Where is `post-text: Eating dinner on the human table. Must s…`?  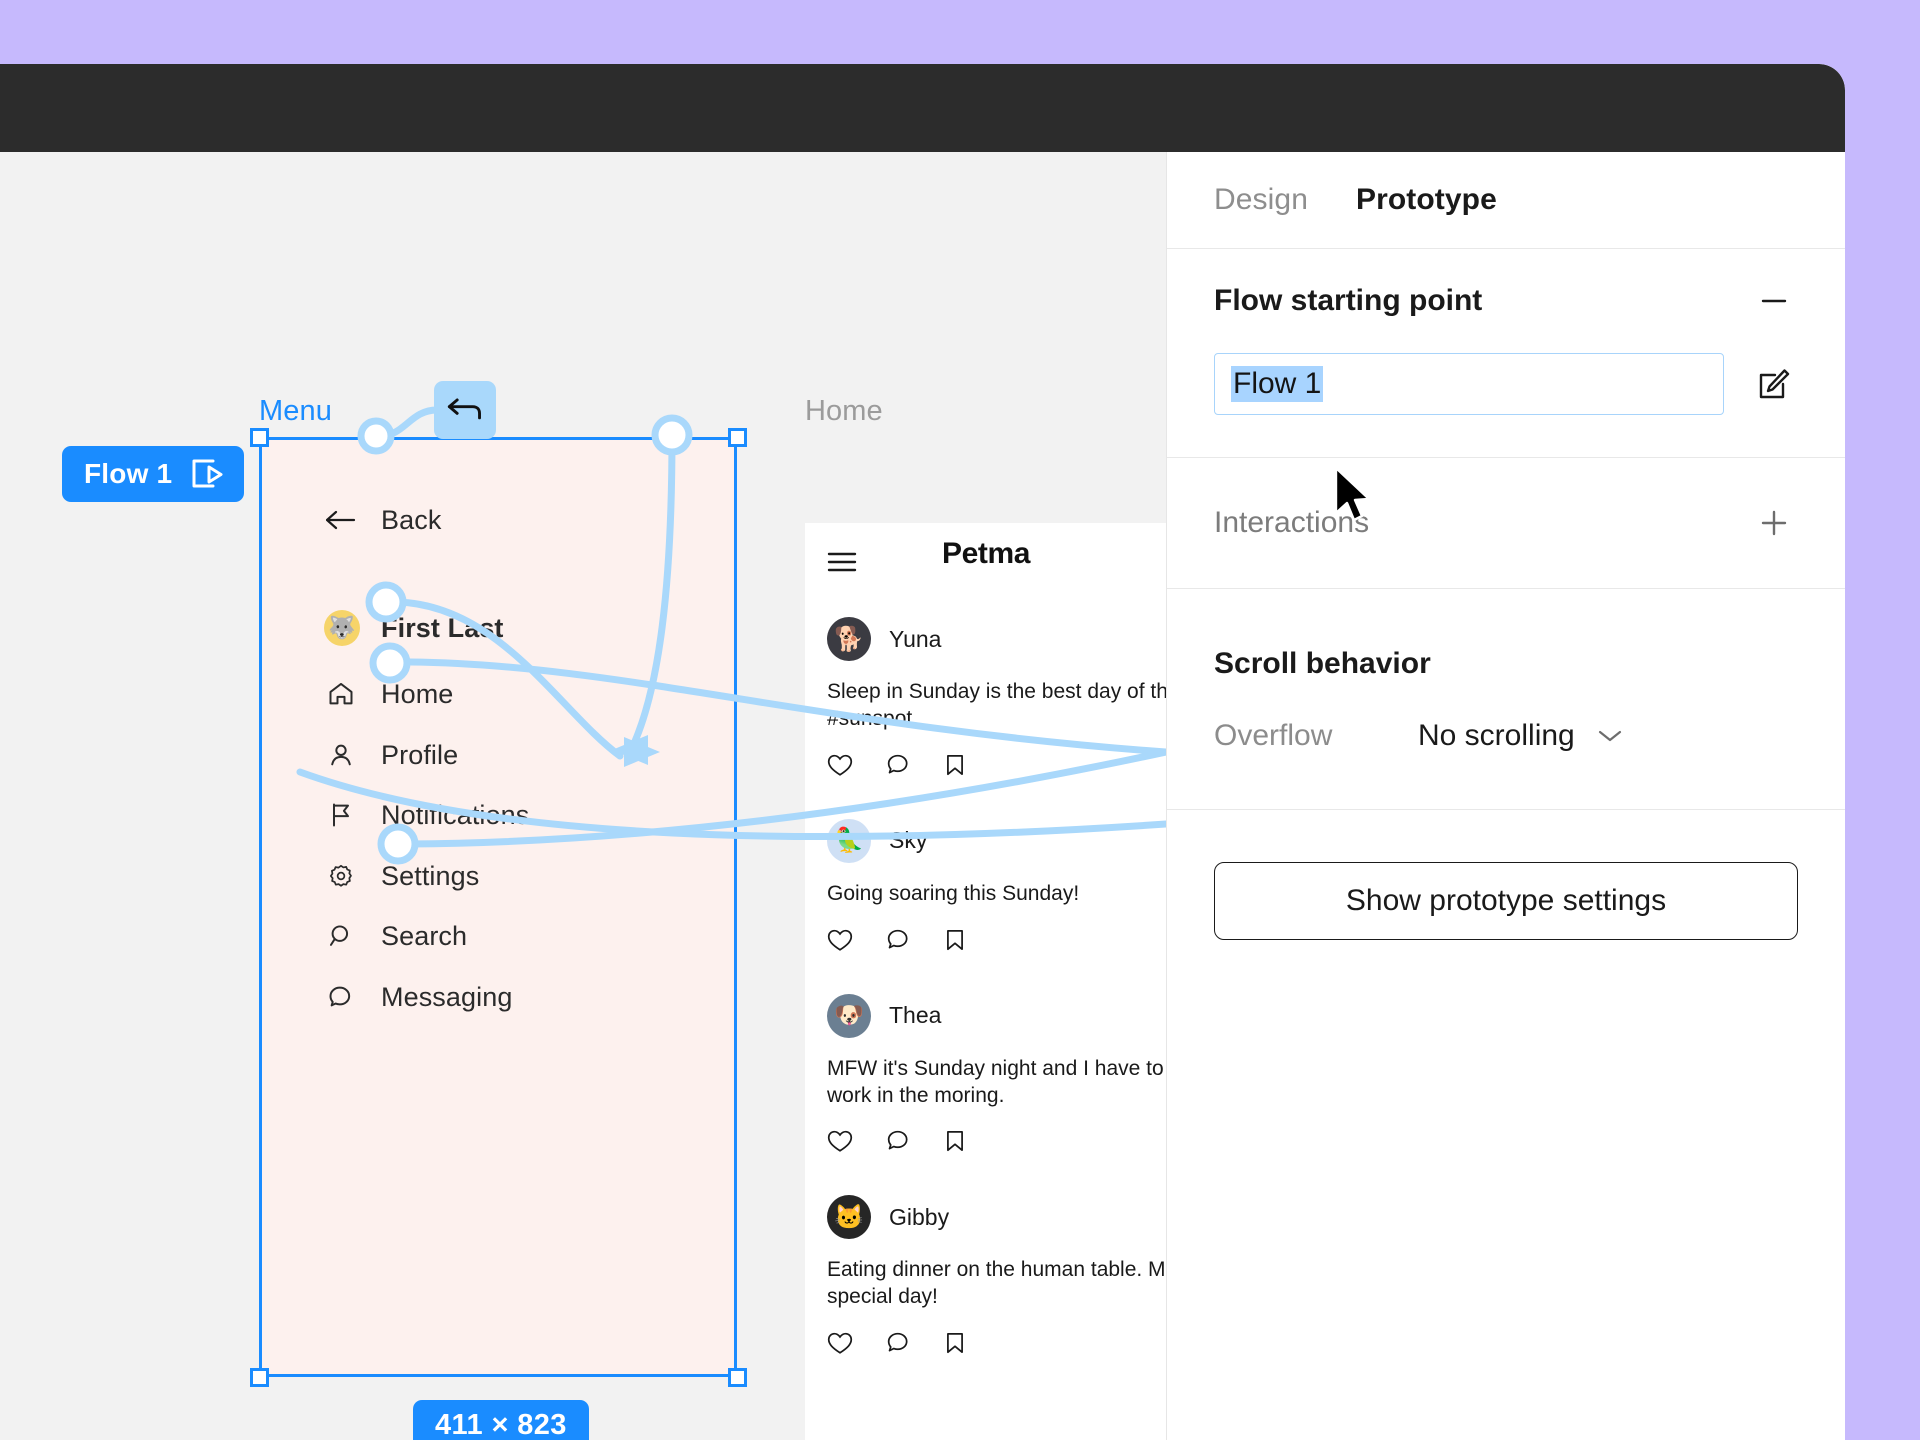 post-text: Eating dinner on the human table. Must s… is located at coordinates (996, 1283).